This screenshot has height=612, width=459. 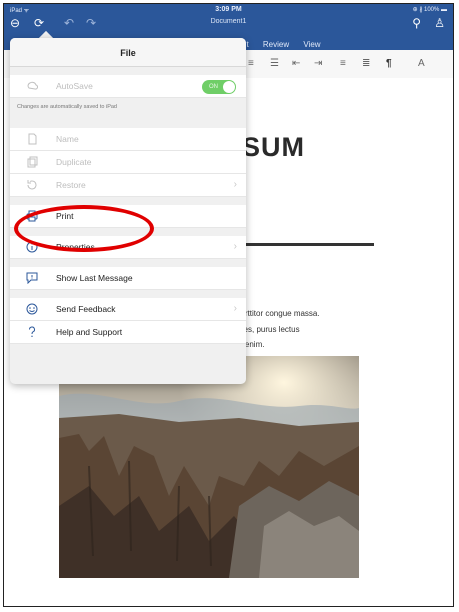 I want to click on send-feedback-row: Send Feedback ›, so click(x=128, y=309).